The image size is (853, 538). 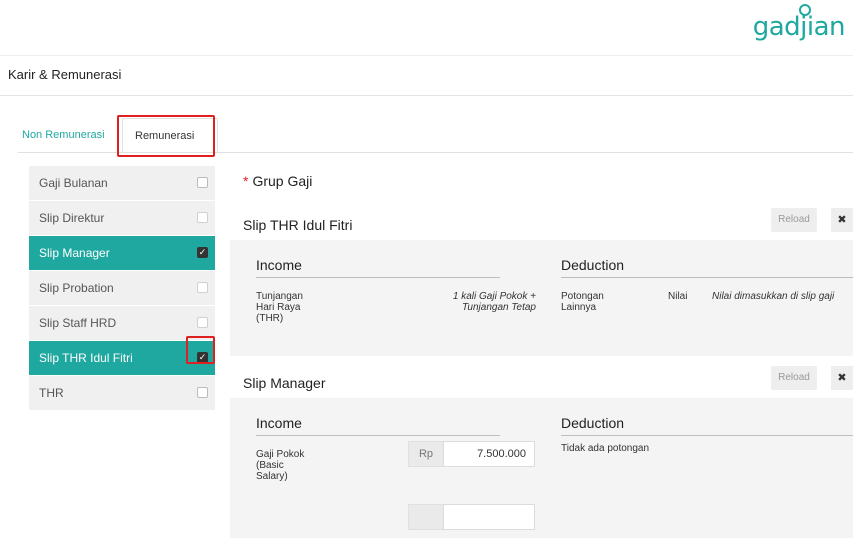 What do you see at coordinates (122, 393) in the screenshot?
I see `slip-item-thr: THR` at bounding box center [122, 393].